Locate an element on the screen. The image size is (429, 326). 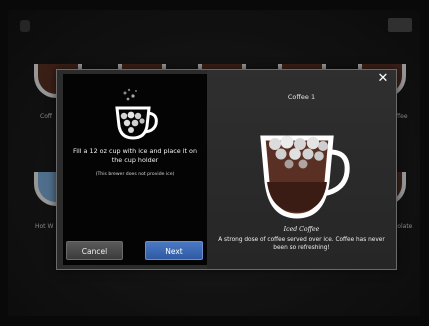
coffee-name: Iced Coffee is located at coordinates (301, 229).